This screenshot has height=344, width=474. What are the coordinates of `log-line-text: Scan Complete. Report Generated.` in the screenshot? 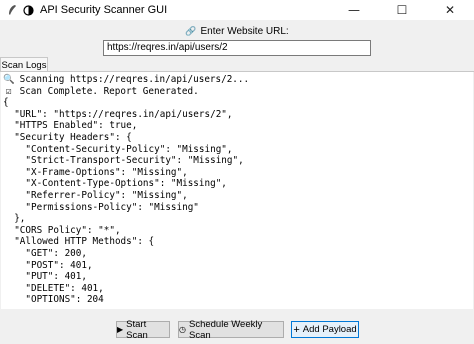 It's located at (109, 91).